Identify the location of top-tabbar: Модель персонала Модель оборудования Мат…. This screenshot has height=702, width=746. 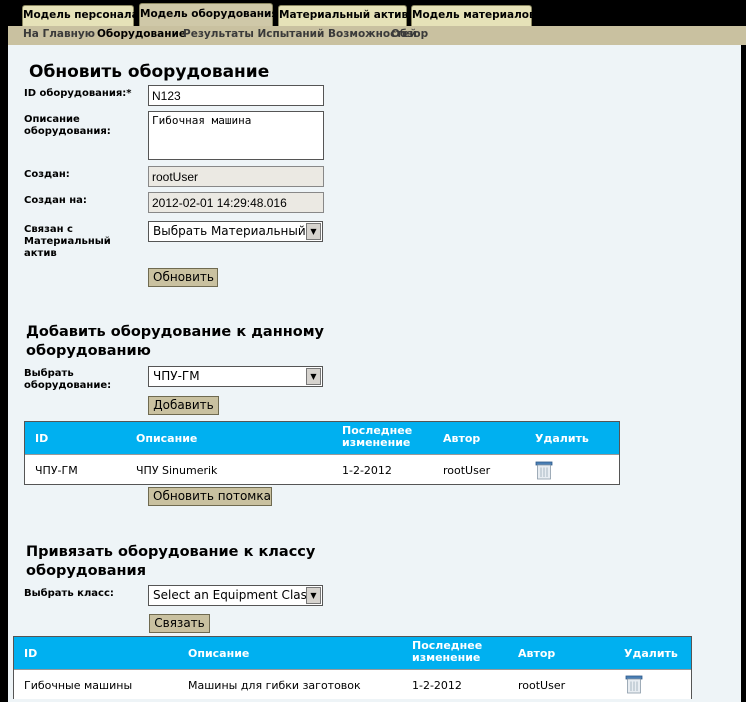
(373, 13).